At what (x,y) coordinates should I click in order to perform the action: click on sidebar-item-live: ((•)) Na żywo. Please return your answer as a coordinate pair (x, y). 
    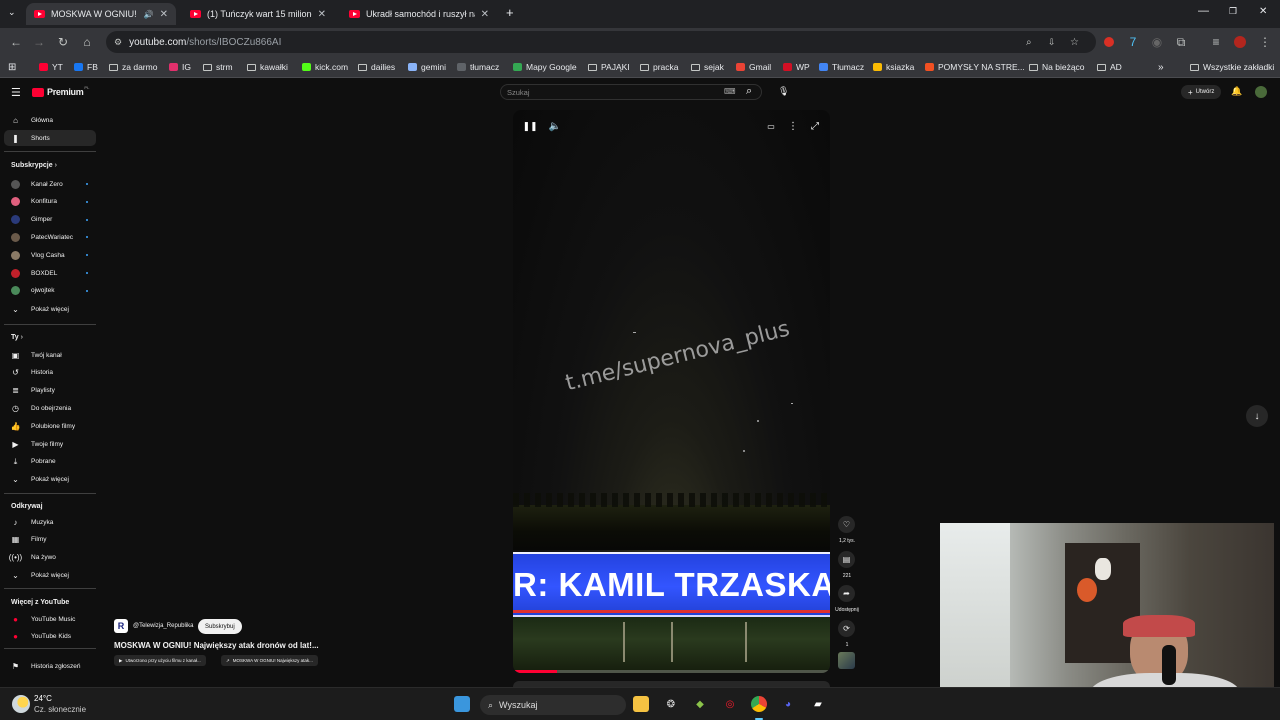
    Looking at the image, I should click on (50, 558).